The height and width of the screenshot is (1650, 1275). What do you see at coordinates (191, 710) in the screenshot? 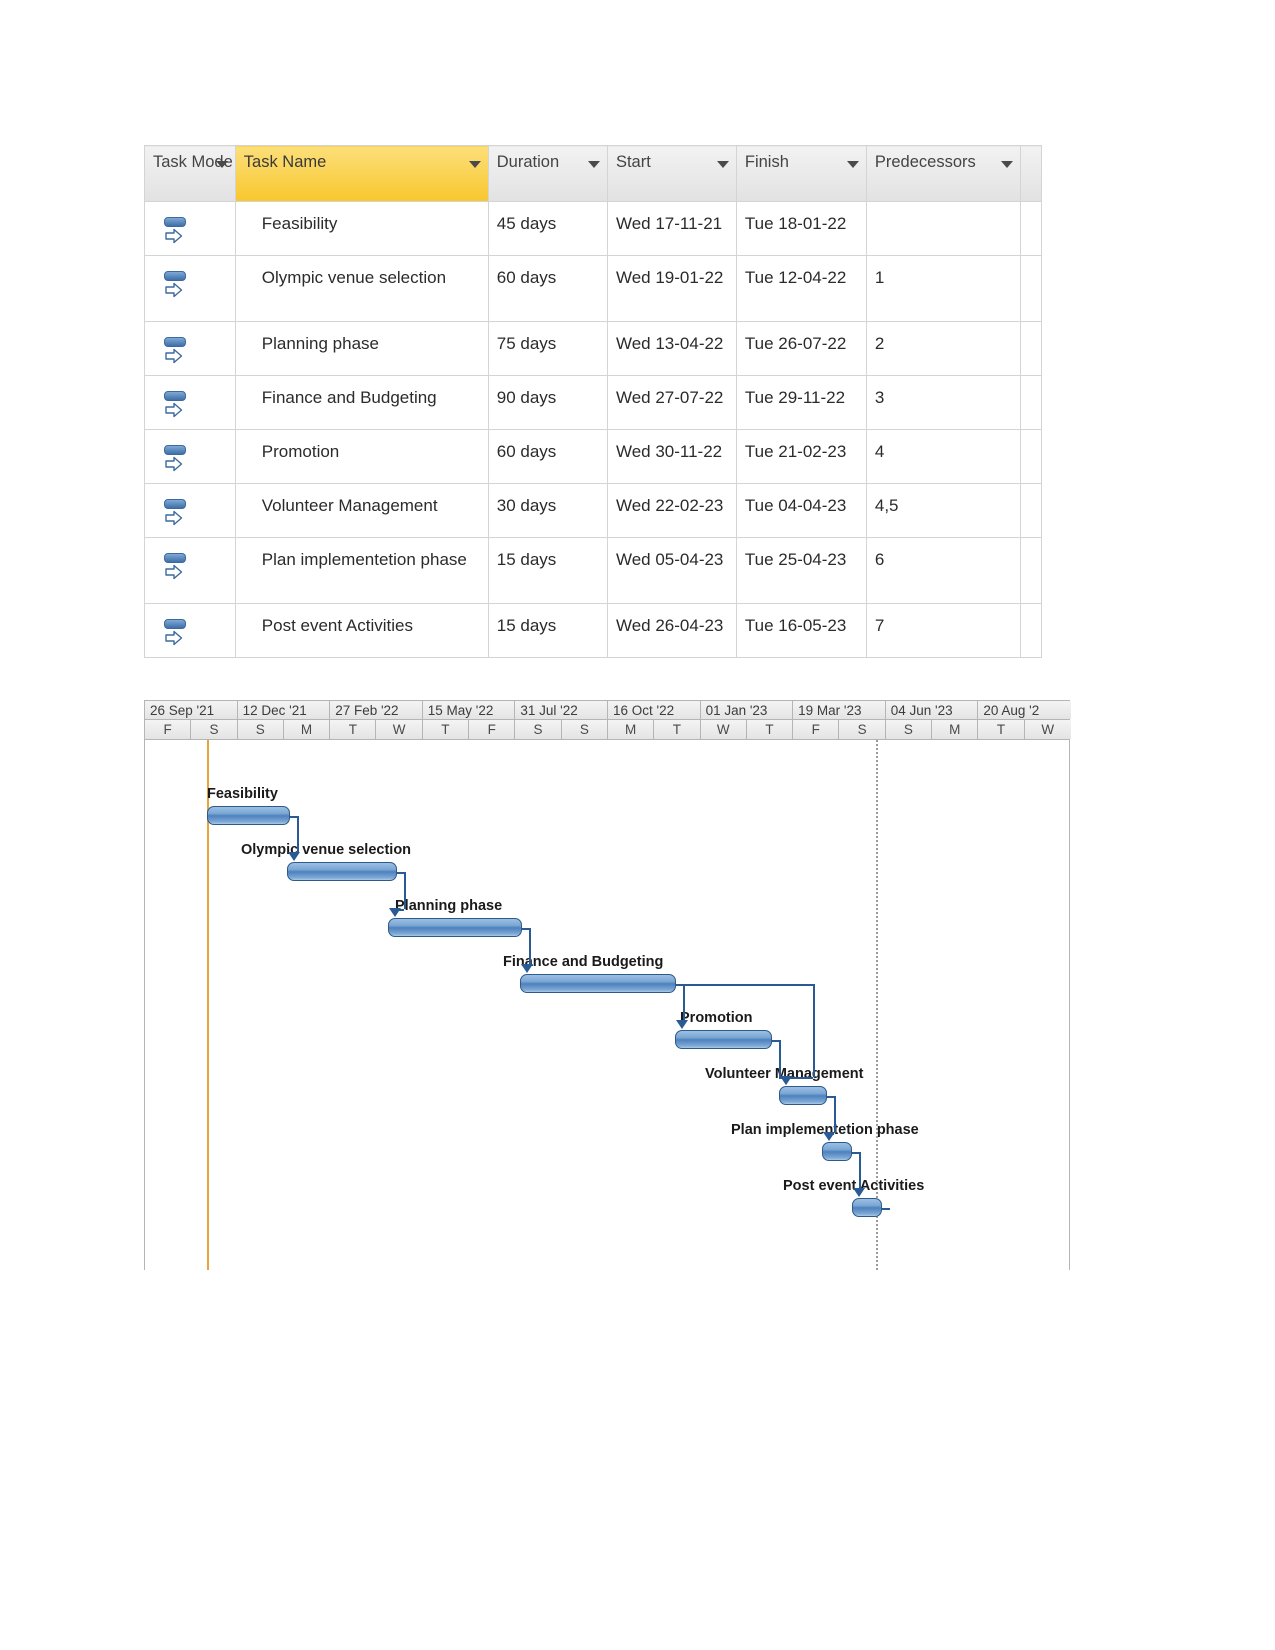
I see `timeline-period-cell: 26 Sep '21` at bounding box center [191, 710].